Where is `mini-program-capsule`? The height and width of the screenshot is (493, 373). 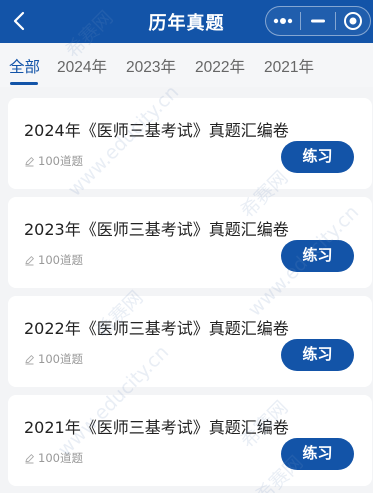
mini-program-capsule is located at coordinates (318, 21).